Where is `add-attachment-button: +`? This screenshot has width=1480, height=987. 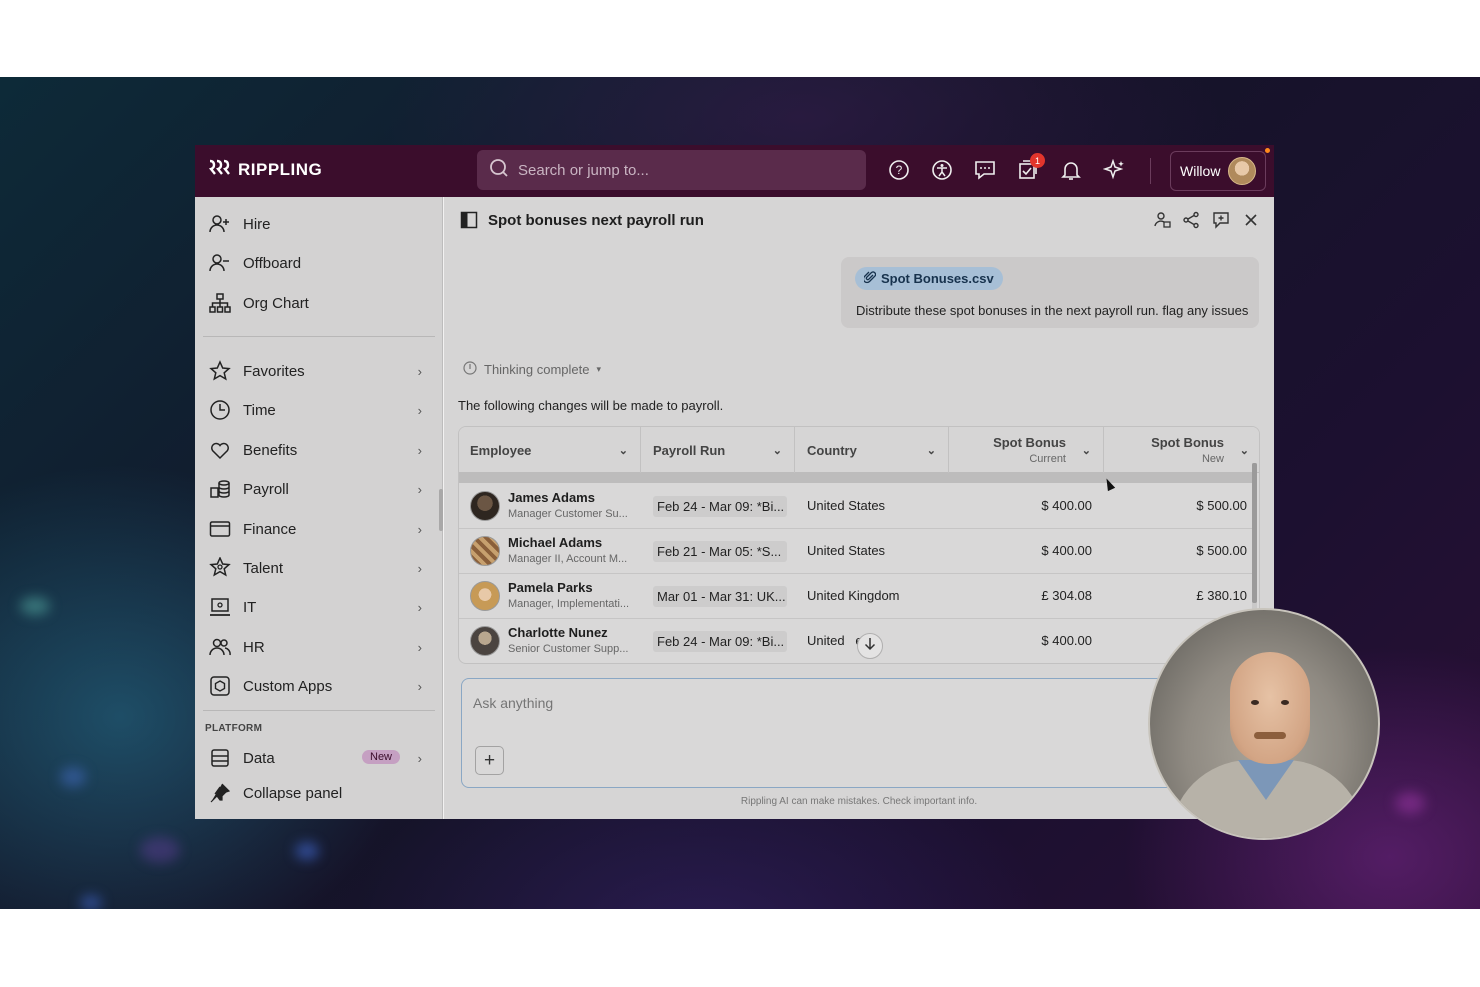 add-attachment-button: + is located at coordinates (489, 760).